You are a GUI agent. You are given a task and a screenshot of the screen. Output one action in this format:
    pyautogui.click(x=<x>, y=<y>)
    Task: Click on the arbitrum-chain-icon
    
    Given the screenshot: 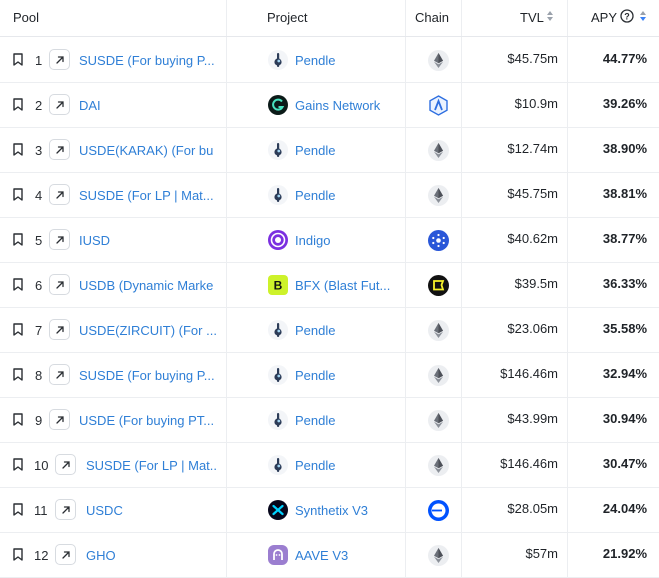 What is the action you would take?
    pyautogui.click(x=438, y=105)
    